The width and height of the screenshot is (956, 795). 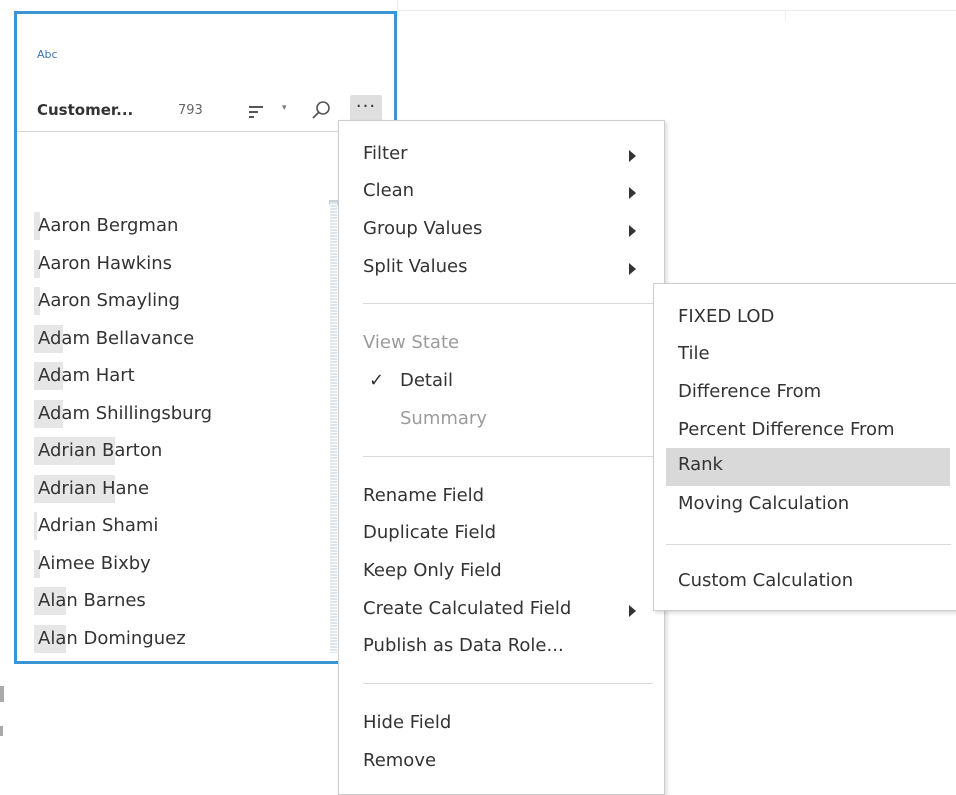 What do you see at coordinates (86, 375) in the screenshot?
I see `value-label: Adam Hart` at bounding box center [86, 375].